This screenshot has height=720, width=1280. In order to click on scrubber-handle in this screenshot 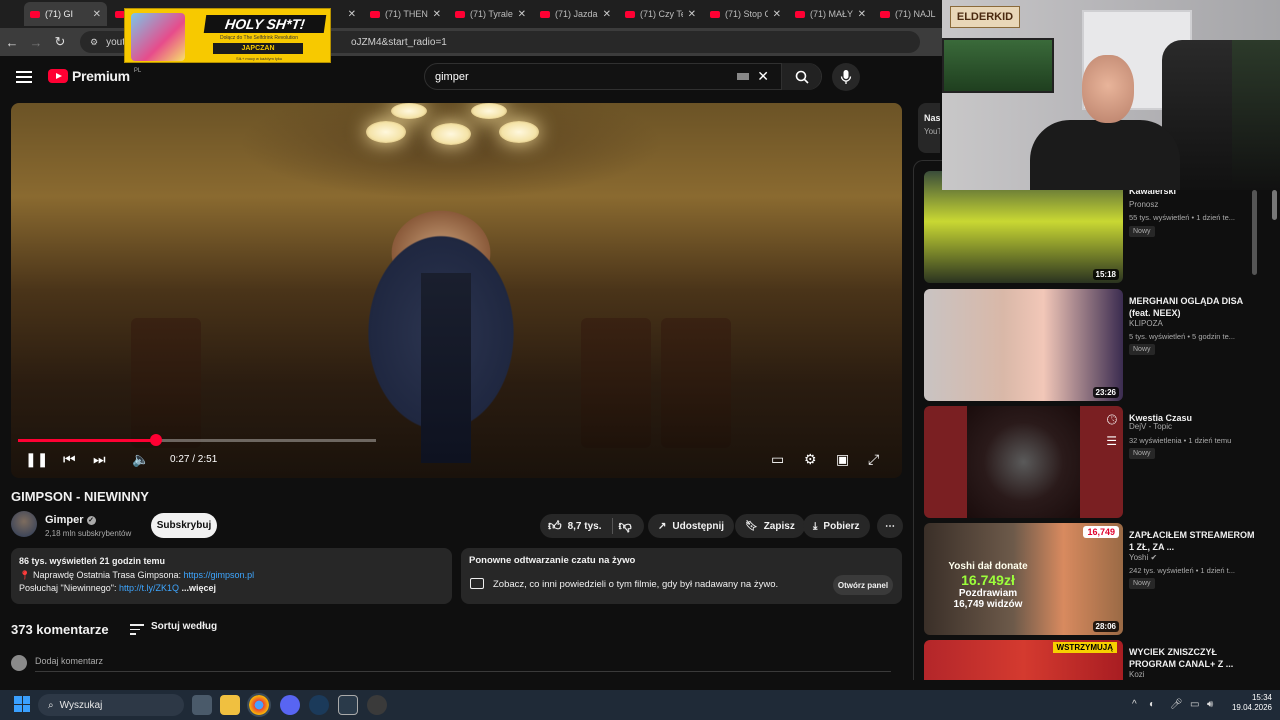, I will do `click(155, 440)`.